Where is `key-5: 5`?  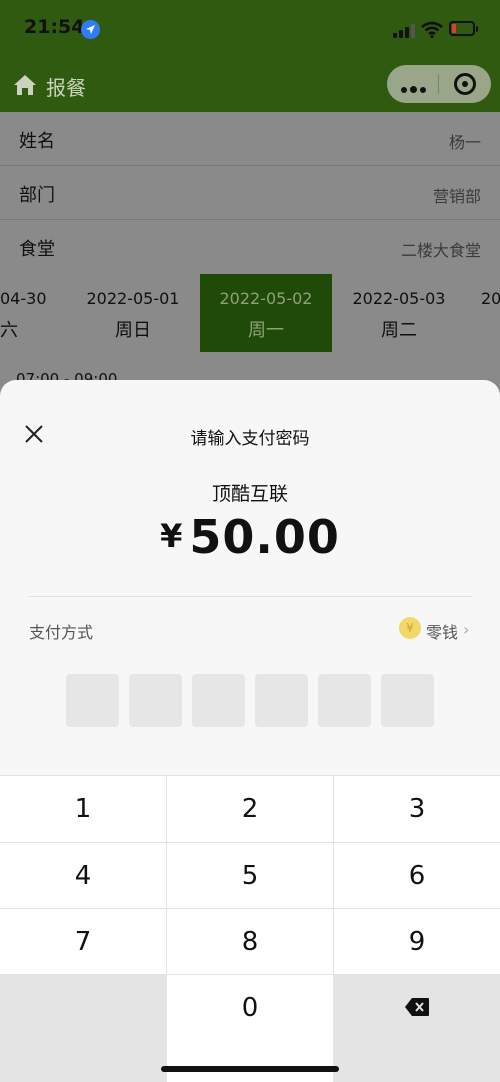 key-5: 5 is located at coordinates (250, 876).